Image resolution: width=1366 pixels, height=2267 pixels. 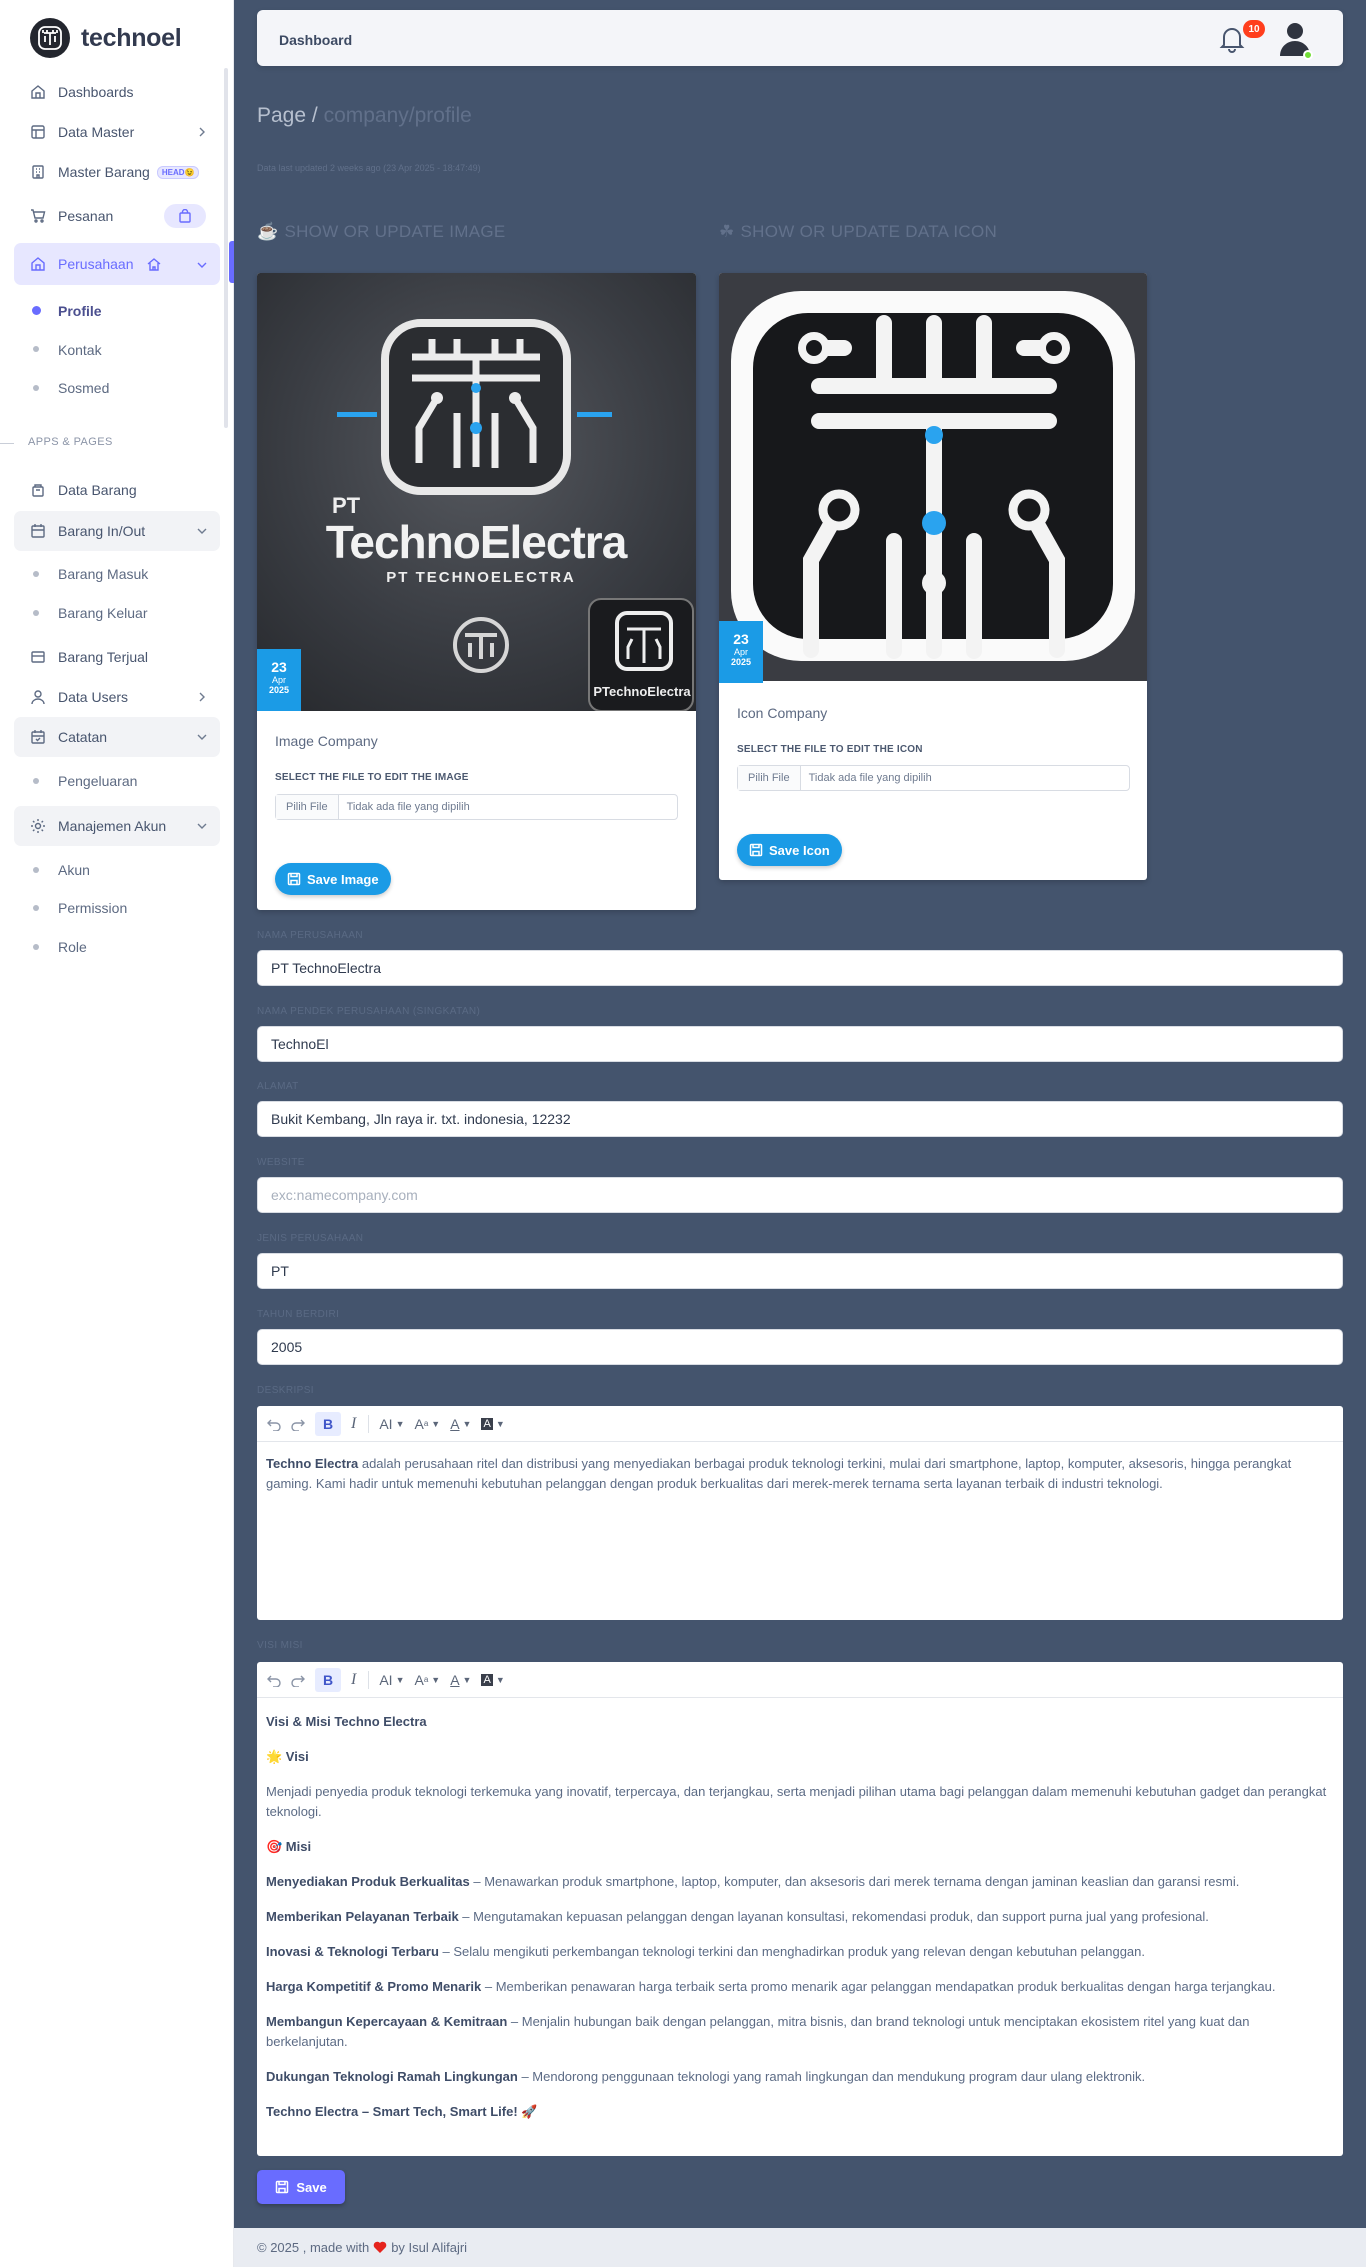 I want to click on sidebar-item-catatan: Catatan, so click(x=117, y=737).